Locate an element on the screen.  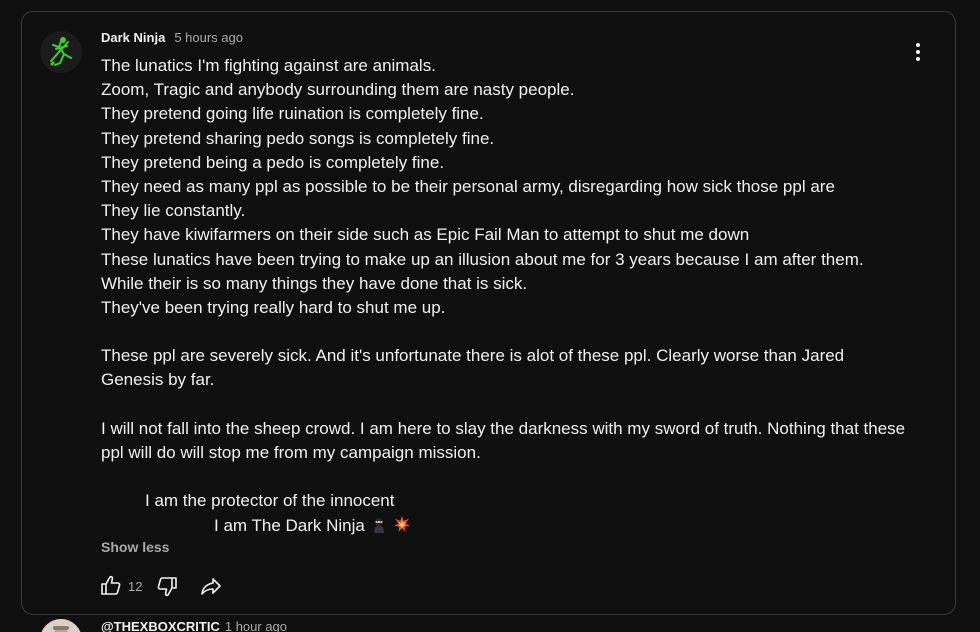
next-comment-header: @THEXBOXCRITIC 1 hour ago is located at coordinates (194, 625).